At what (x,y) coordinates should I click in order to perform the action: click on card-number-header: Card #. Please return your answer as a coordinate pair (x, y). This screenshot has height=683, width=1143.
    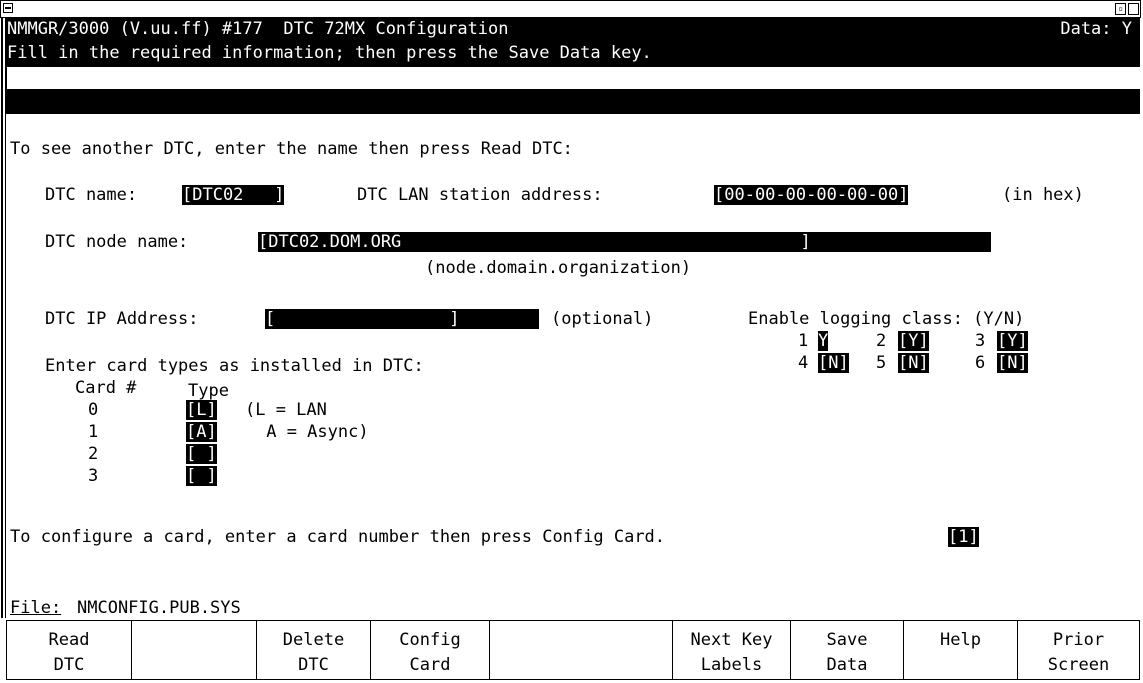
    Looking at the image, I should click on (106, 388).